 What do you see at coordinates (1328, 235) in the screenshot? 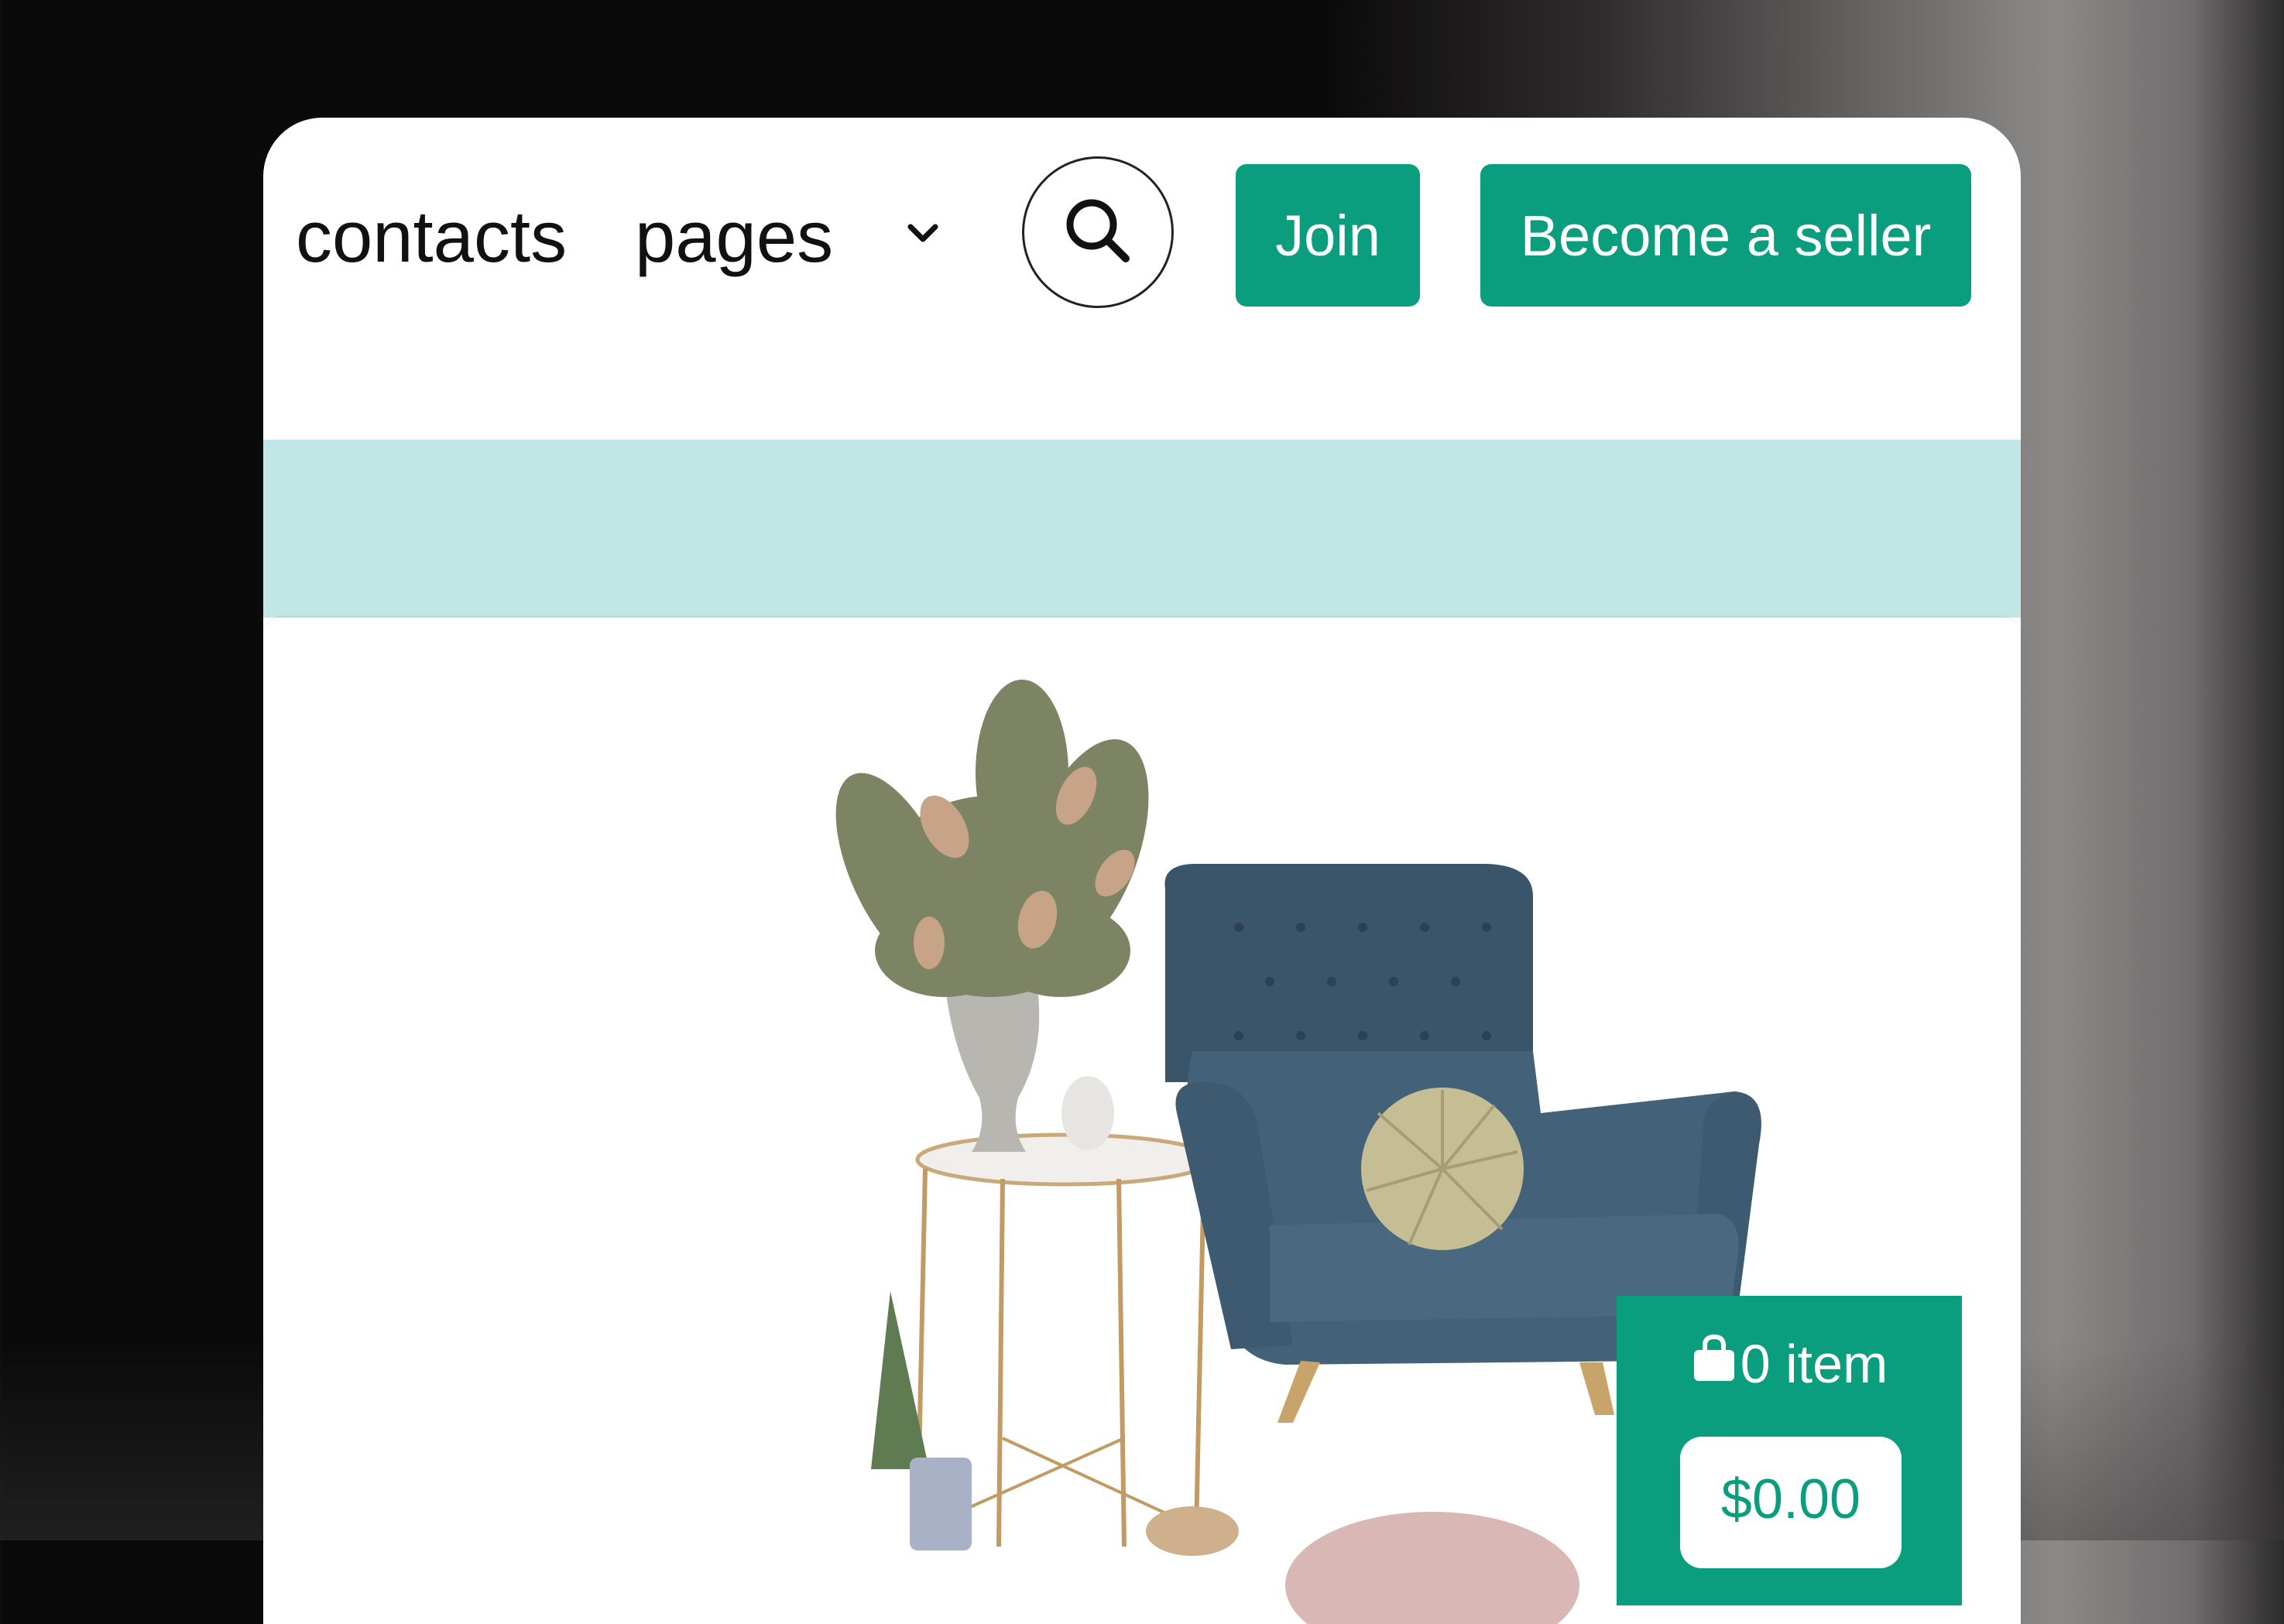
I see `join-button: Join` at bounding box center [1328, 235].